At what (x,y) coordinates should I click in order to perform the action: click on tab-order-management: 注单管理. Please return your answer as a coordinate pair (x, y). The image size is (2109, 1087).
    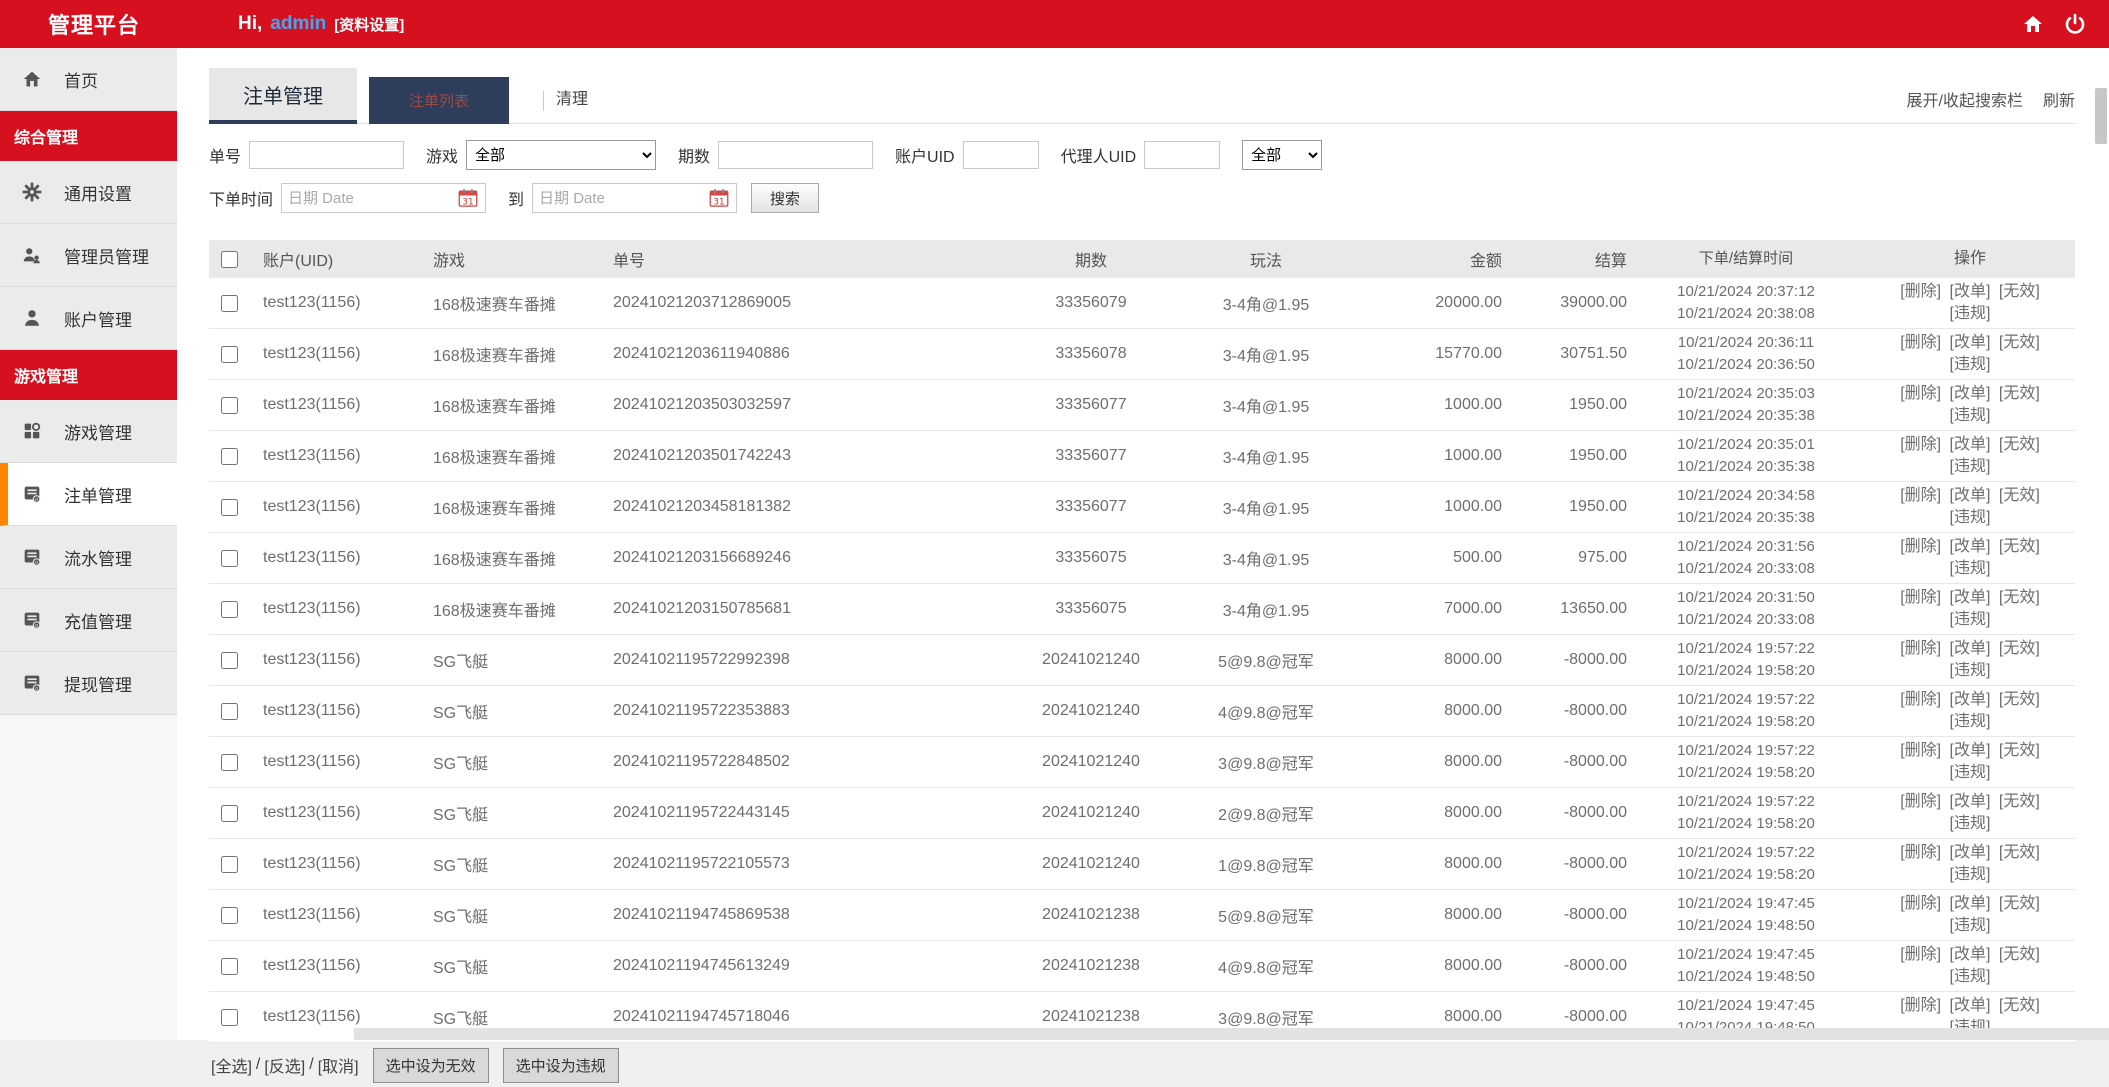
    Looking at the image, I should click on (283, 96).